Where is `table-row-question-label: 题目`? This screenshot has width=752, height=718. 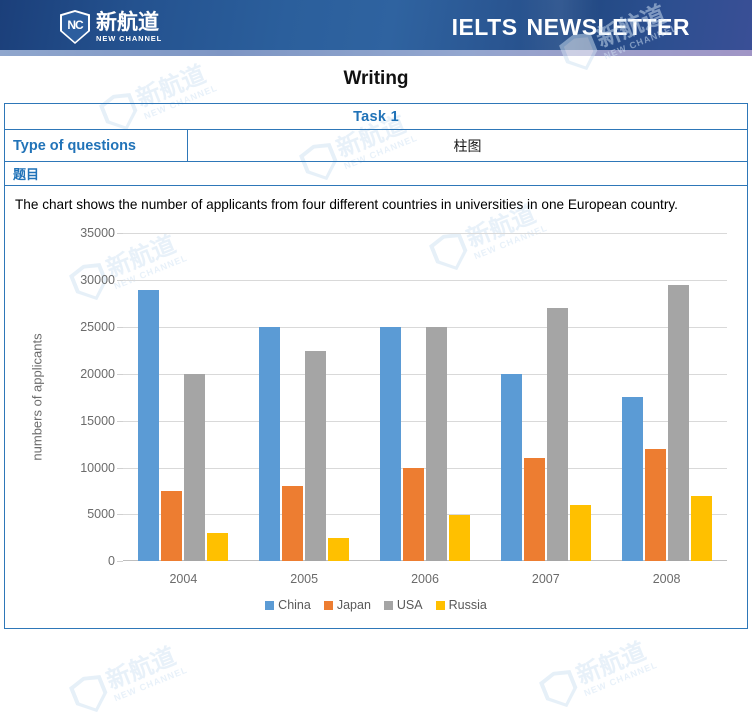 table-row-question-label: 题目 is located at coordinates (376, 173).